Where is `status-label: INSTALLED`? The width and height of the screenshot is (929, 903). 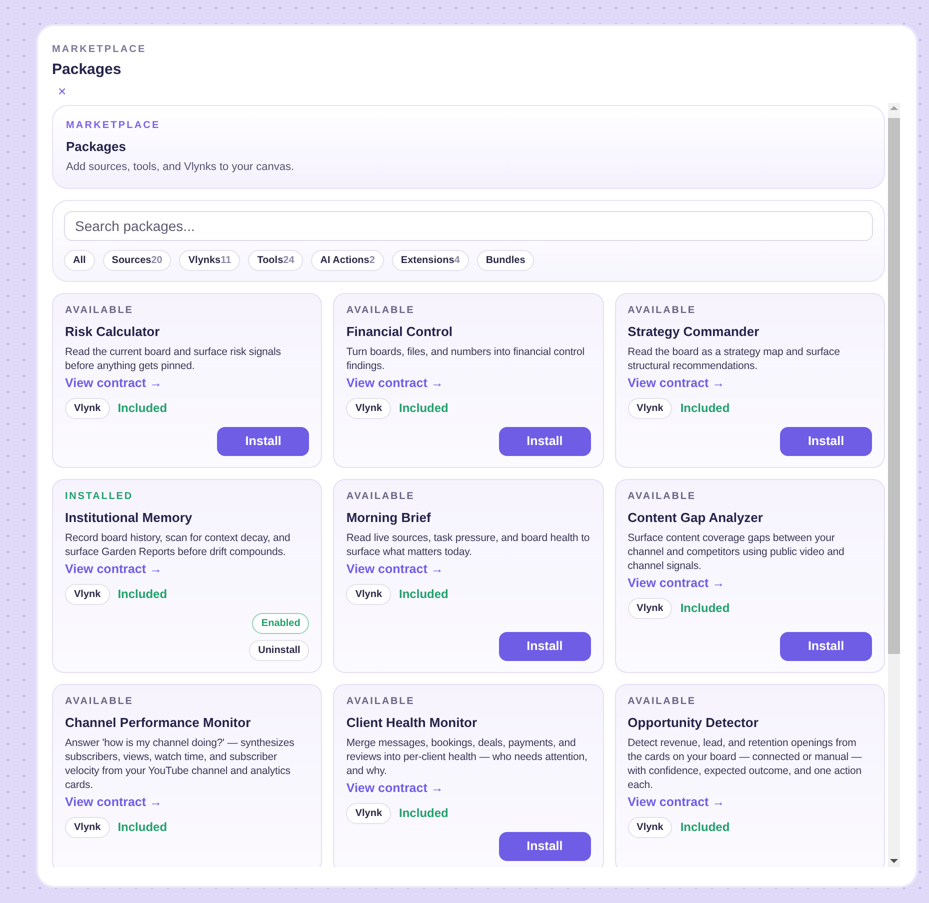 status-label: INSTALLED is located at coordinates (99, 497).